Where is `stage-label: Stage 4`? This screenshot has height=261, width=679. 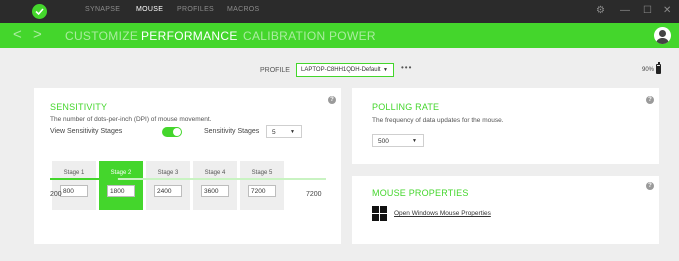 stage-label: Stage 4 is located at coordinates (215, 173).